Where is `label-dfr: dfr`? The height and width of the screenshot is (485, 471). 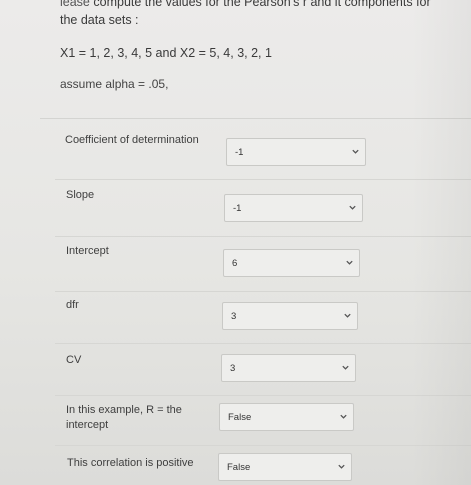
label-dfr: dfr is located at coordinates (72, 305).